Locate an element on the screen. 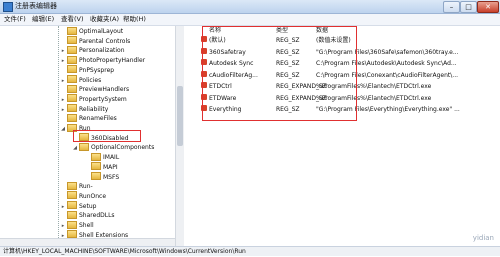 The height and width of the screenshot is (257, 500). tree-item: OptimalLayout is located at coordinates (92, 31).